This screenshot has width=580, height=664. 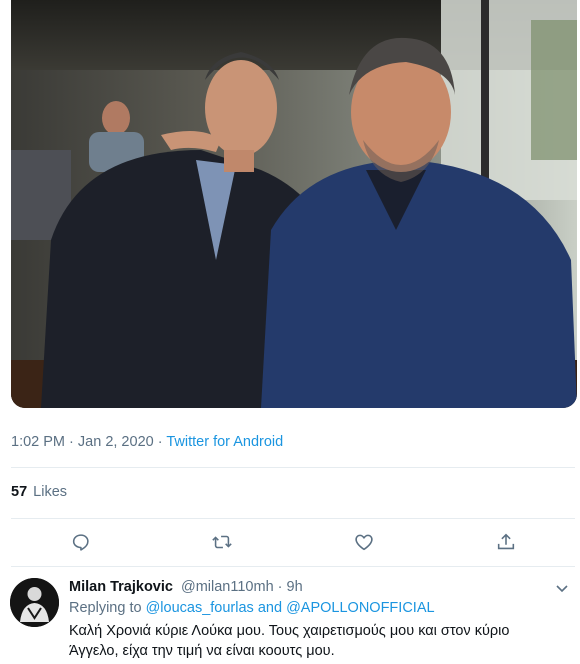 What do you see at coordinates (121, 587) in the screenshot?
I see `reply-author-name: Milan Trajkovic` at bounding box center [121, 587].